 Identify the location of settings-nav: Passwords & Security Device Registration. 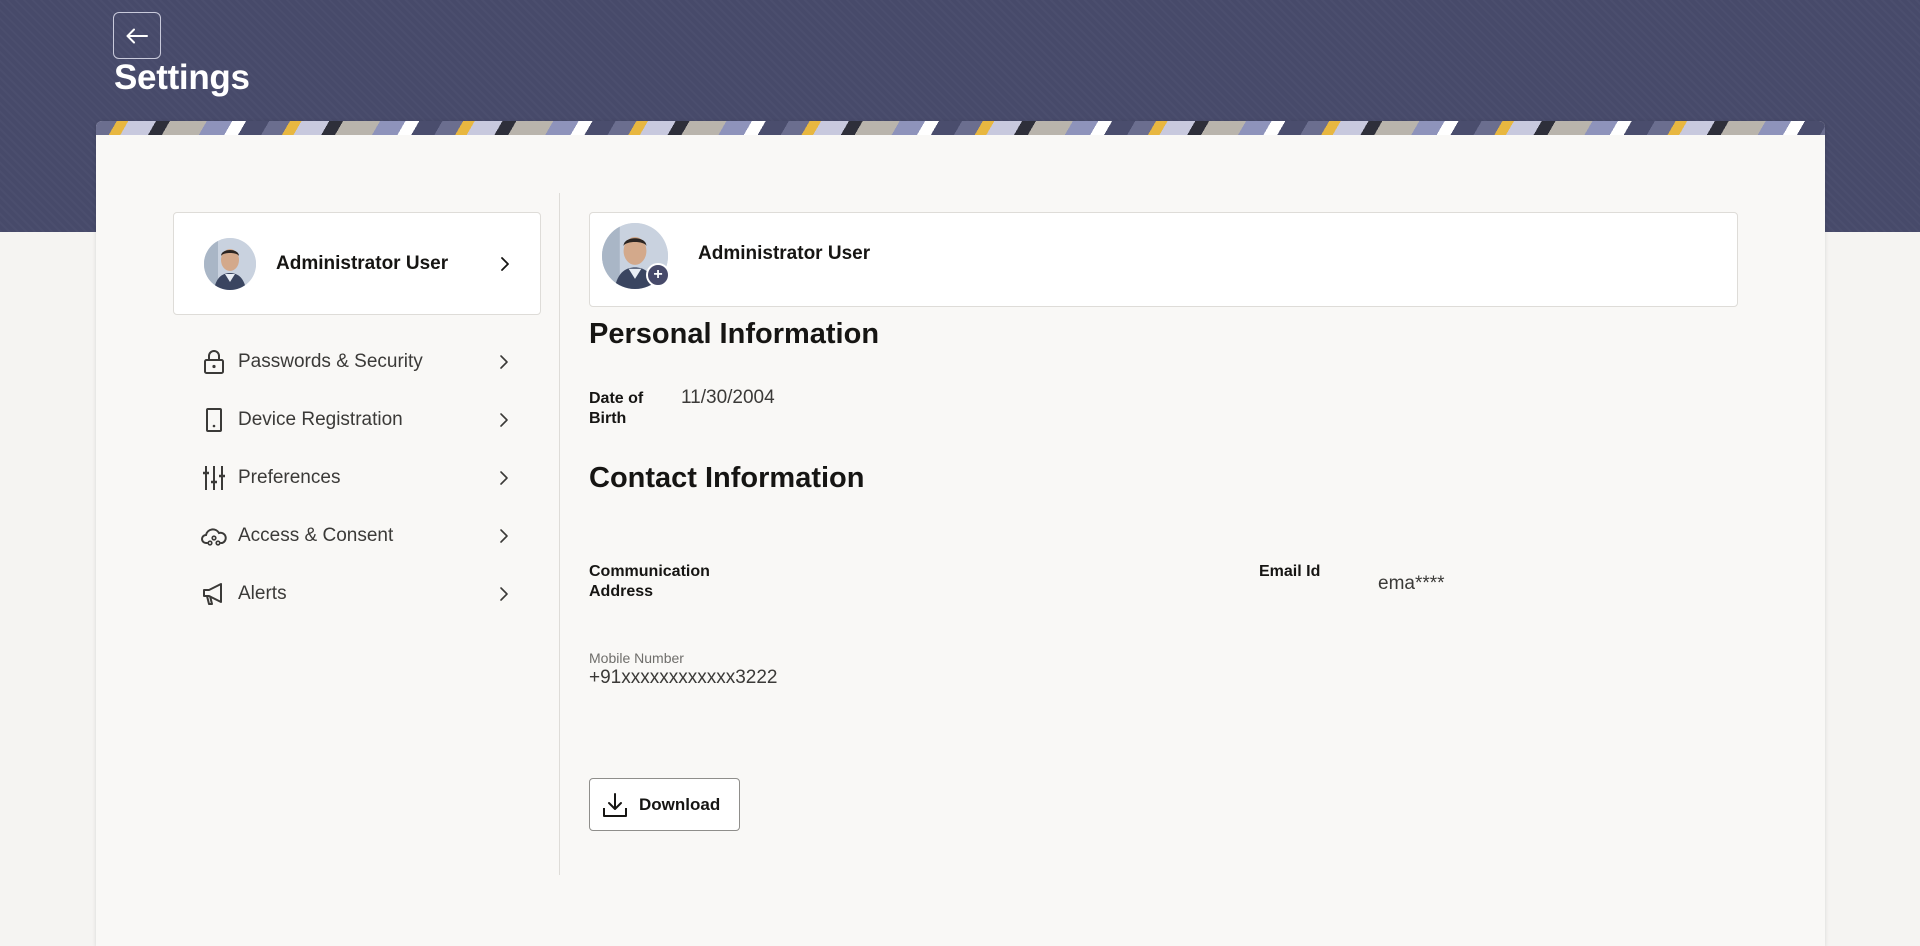
(361, 478).